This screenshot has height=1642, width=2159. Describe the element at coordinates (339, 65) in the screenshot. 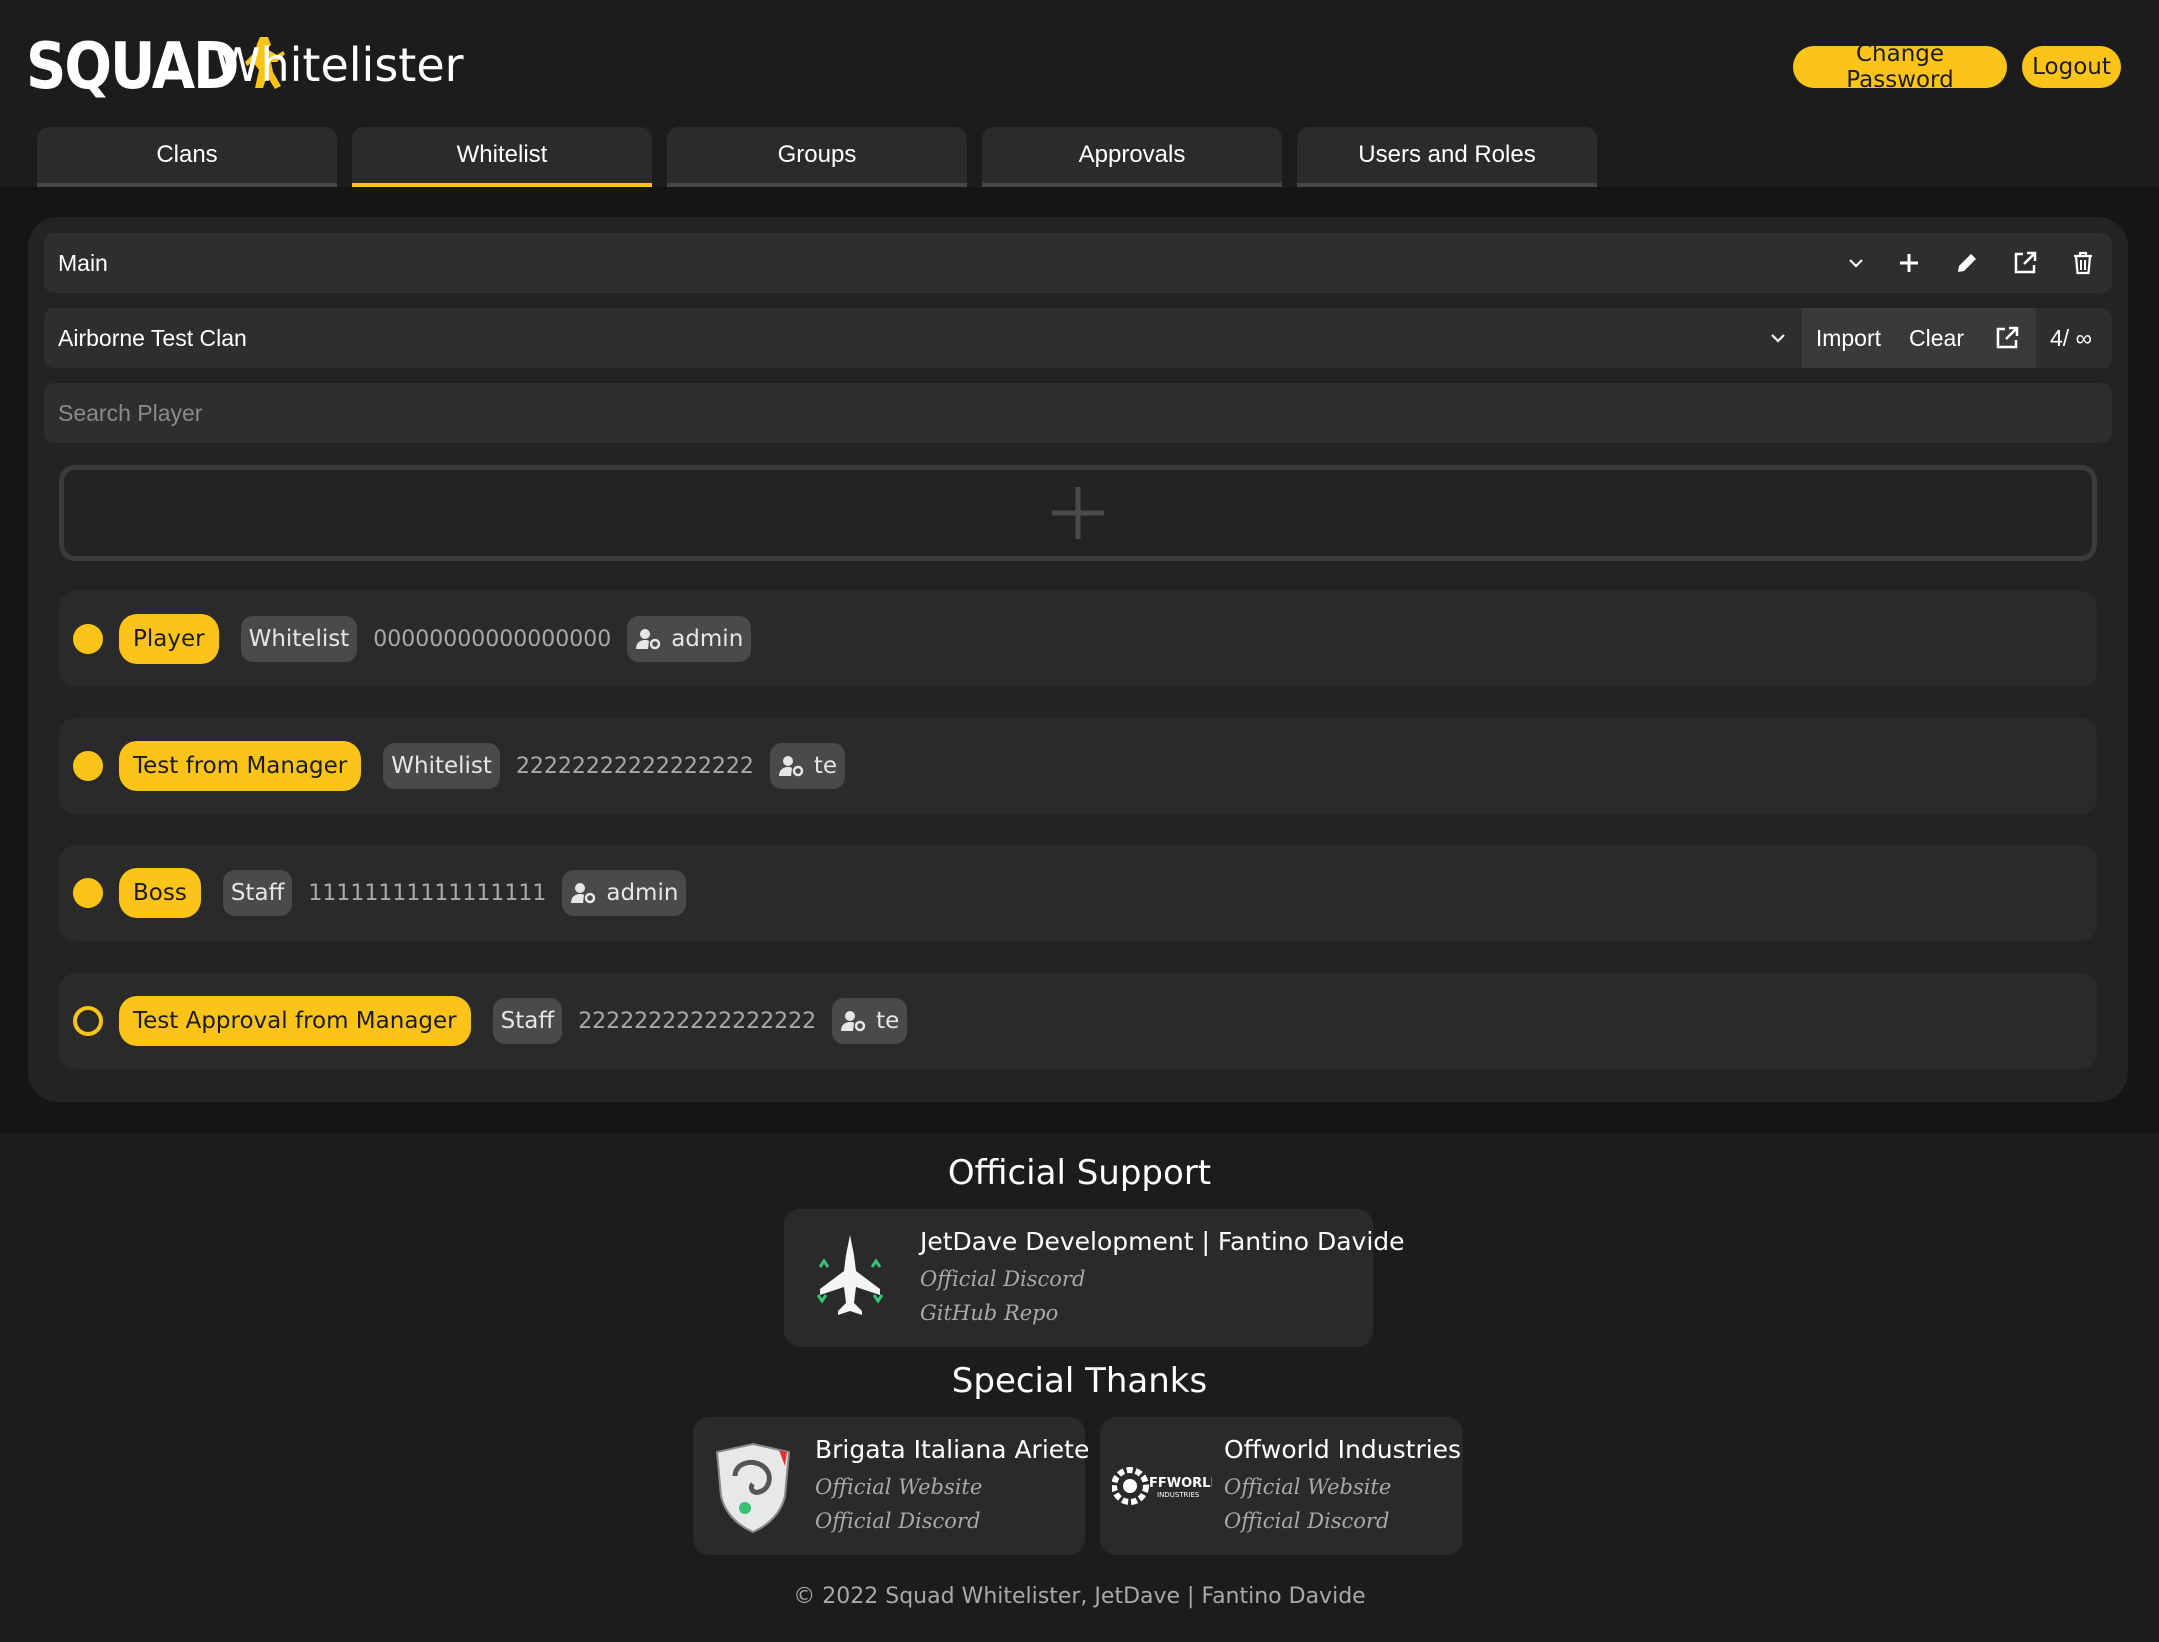

I see `app-title: Whitelister` at that location.